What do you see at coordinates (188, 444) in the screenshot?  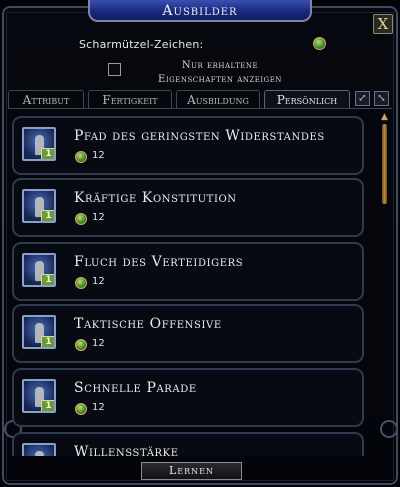 I see `trait-item: 1 Willensstärke 12` at bounding box center [188, 444].